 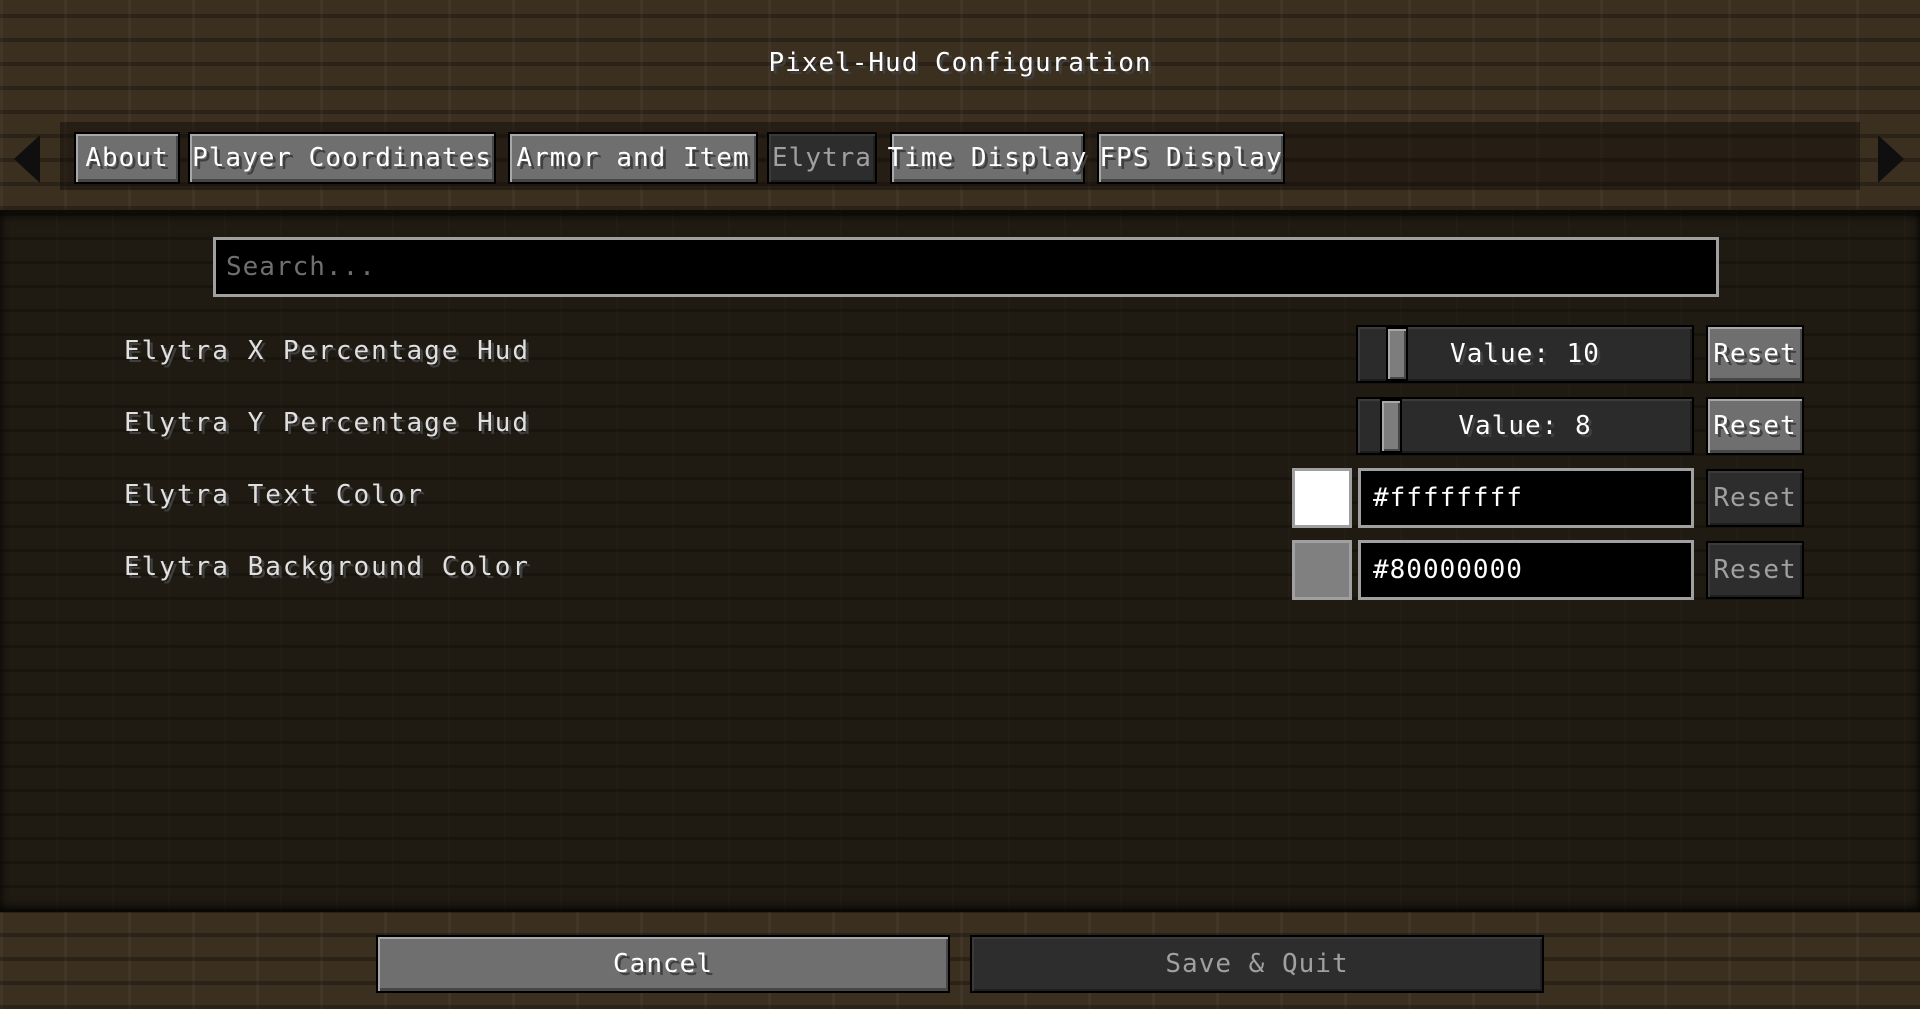 I want to click on arrow-left-icon, so click(x=27, y=159).